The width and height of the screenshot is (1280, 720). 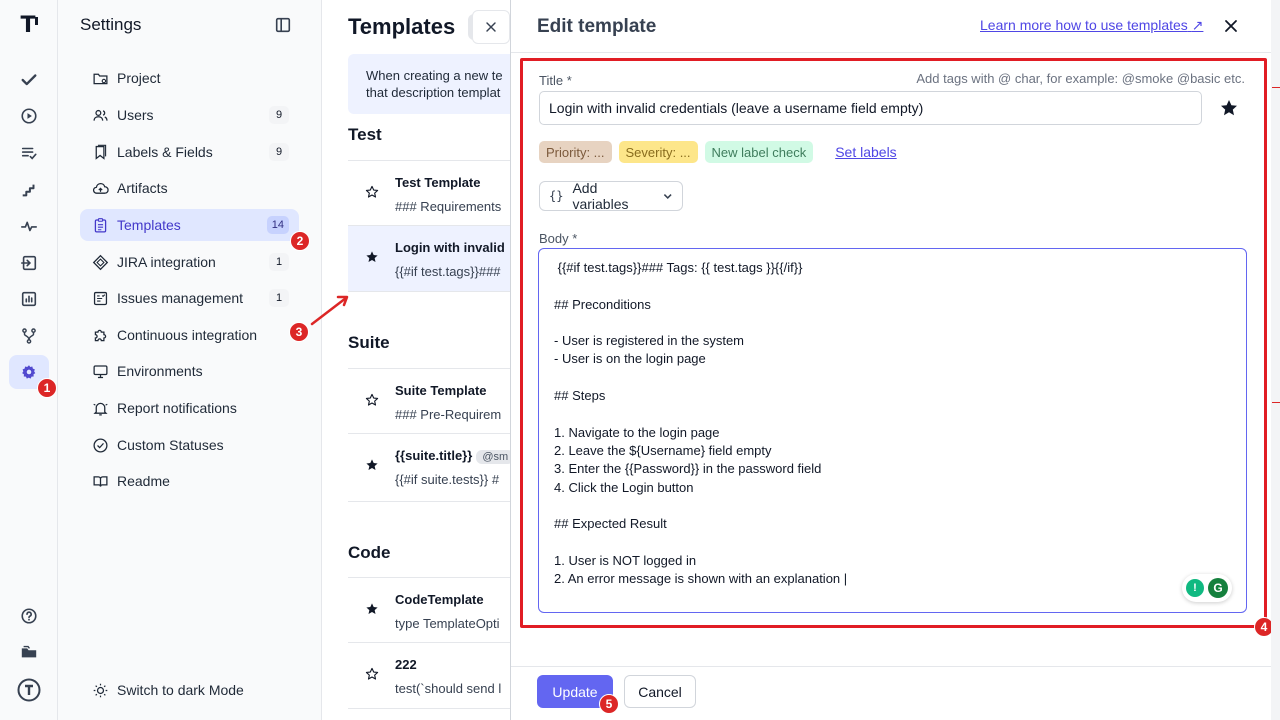 I want to click on nav-continuous-integration: Continuous integration, so click(x=189, y=335).